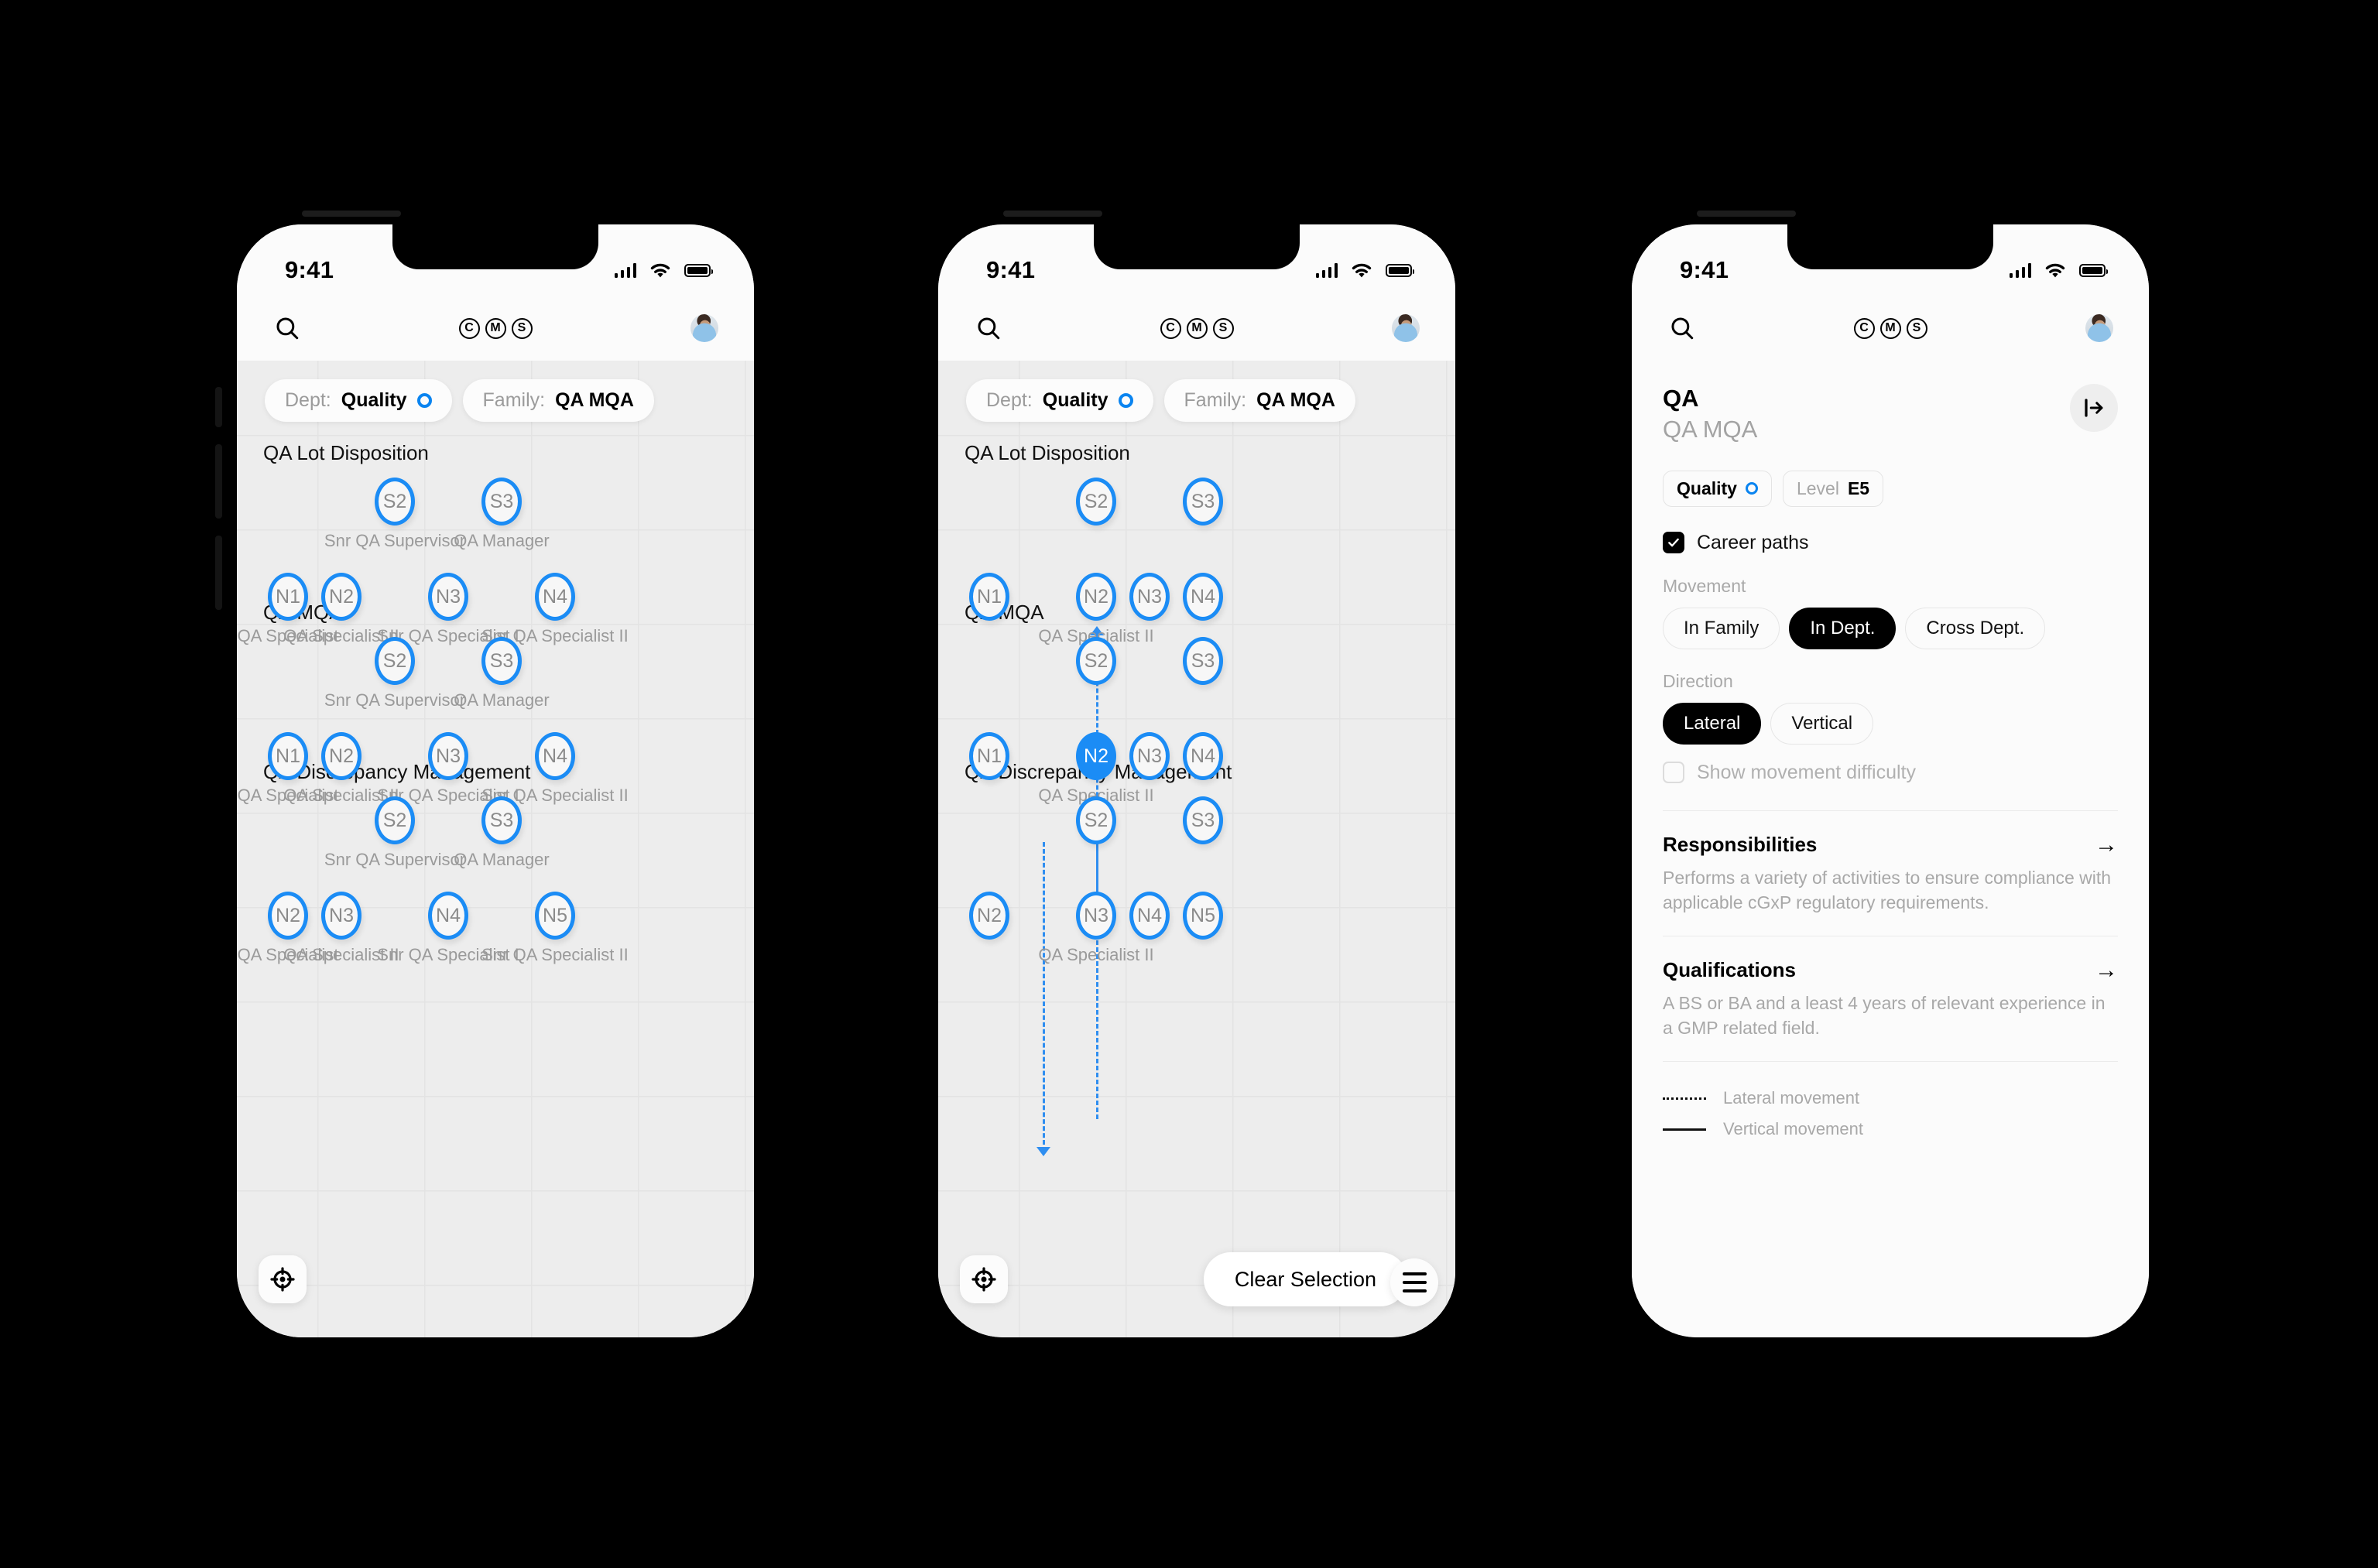  Describe the element at coordinates (1698, 680) in the screenshot. I see `direction-group-label: Direction` at that location.